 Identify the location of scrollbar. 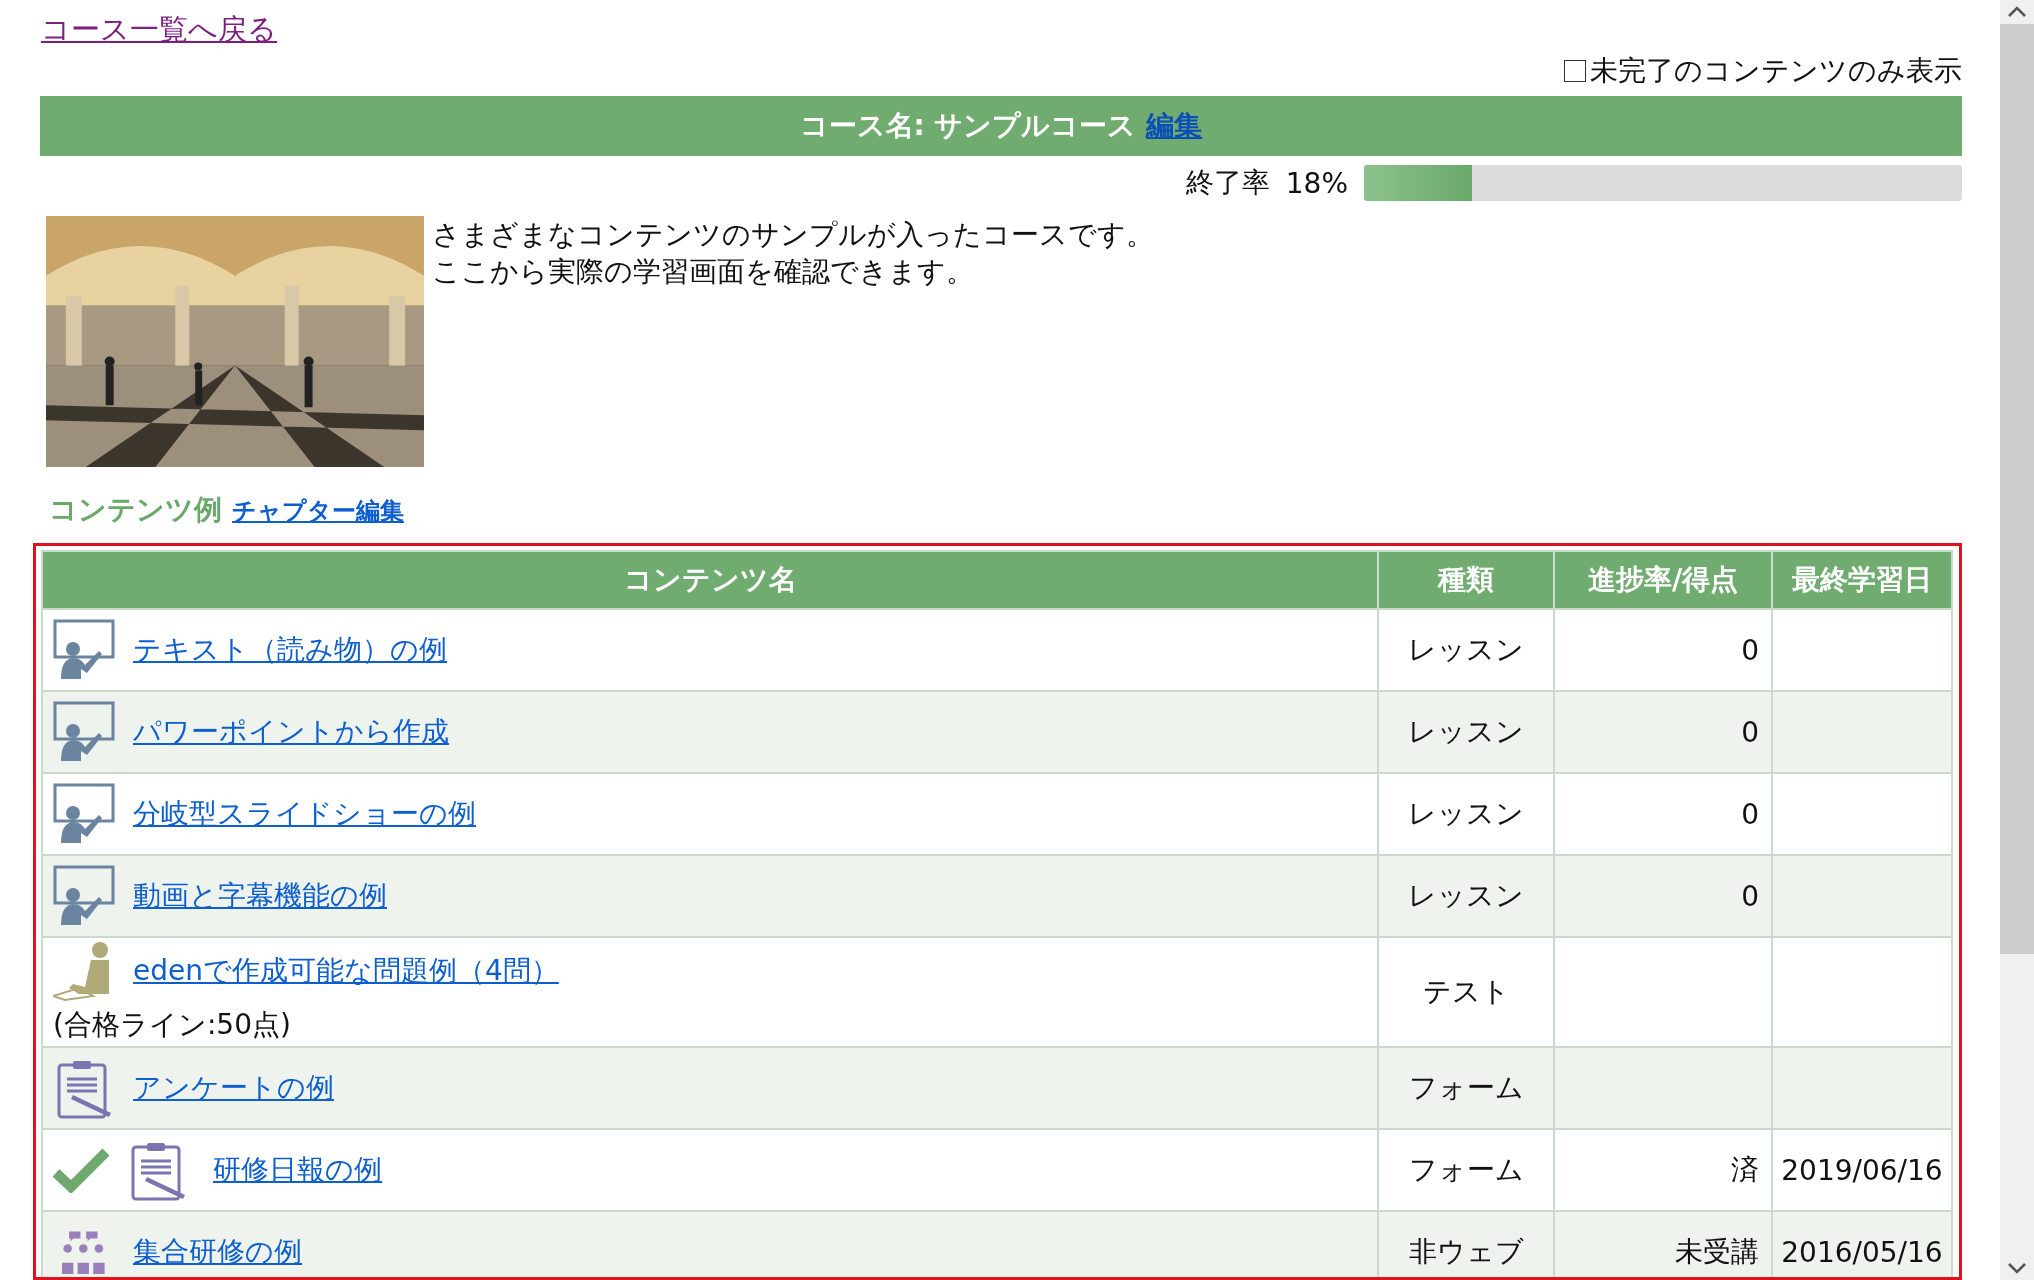
(2017, 640).